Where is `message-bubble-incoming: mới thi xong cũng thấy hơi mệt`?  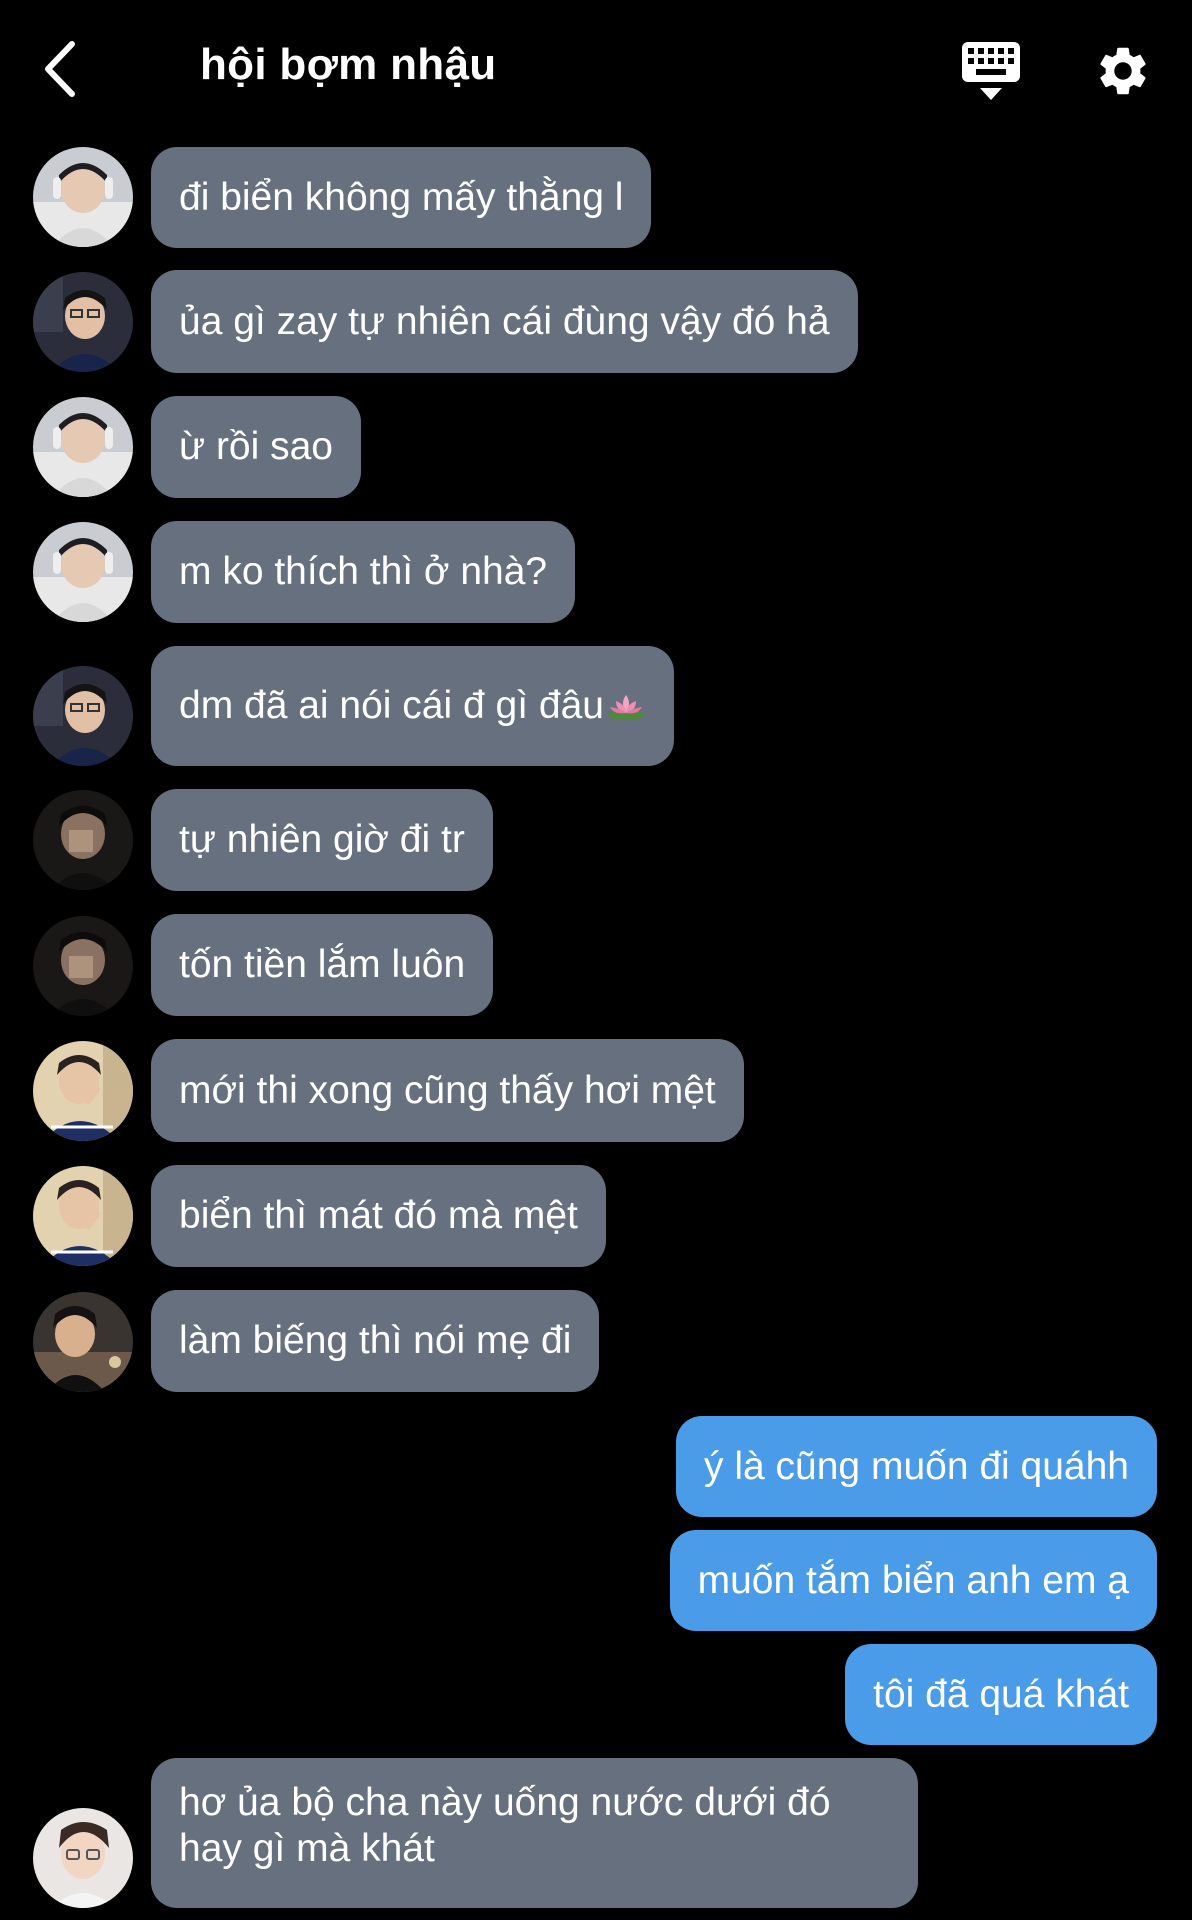 message-bubble-incoming: mới thi xong cũng thấy hơi mệt is located at coordinates (447, 1090).